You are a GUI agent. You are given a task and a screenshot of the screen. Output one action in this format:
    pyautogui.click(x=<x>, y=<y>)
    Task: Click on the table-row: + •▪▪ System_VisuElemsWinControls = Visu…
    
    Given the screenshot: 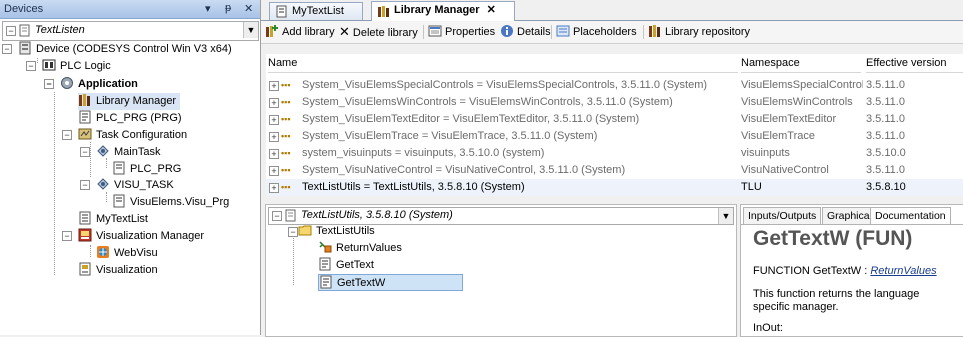 What is the action you would take?
    pyautogui.click(x=614, y=102)
    